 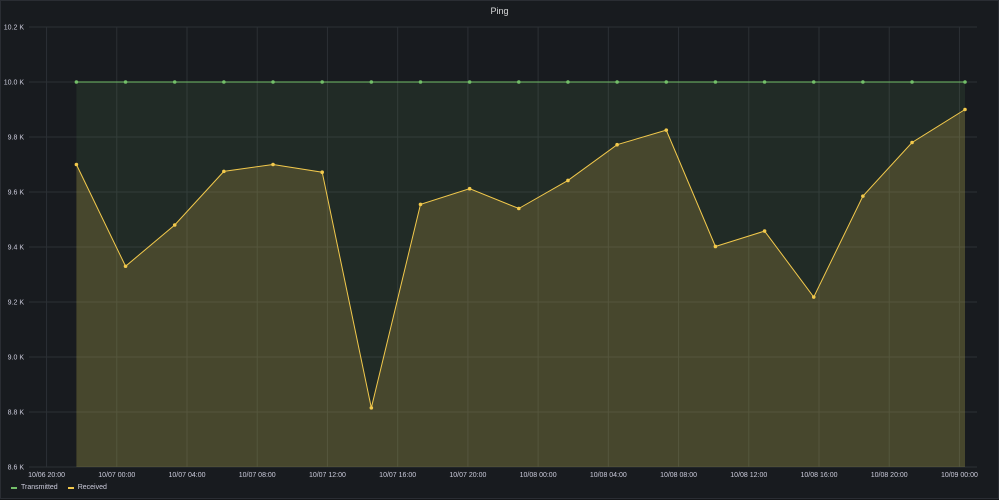 I want to click on x-tick-label: 10/07 08:00, so click(x=257, y=475).